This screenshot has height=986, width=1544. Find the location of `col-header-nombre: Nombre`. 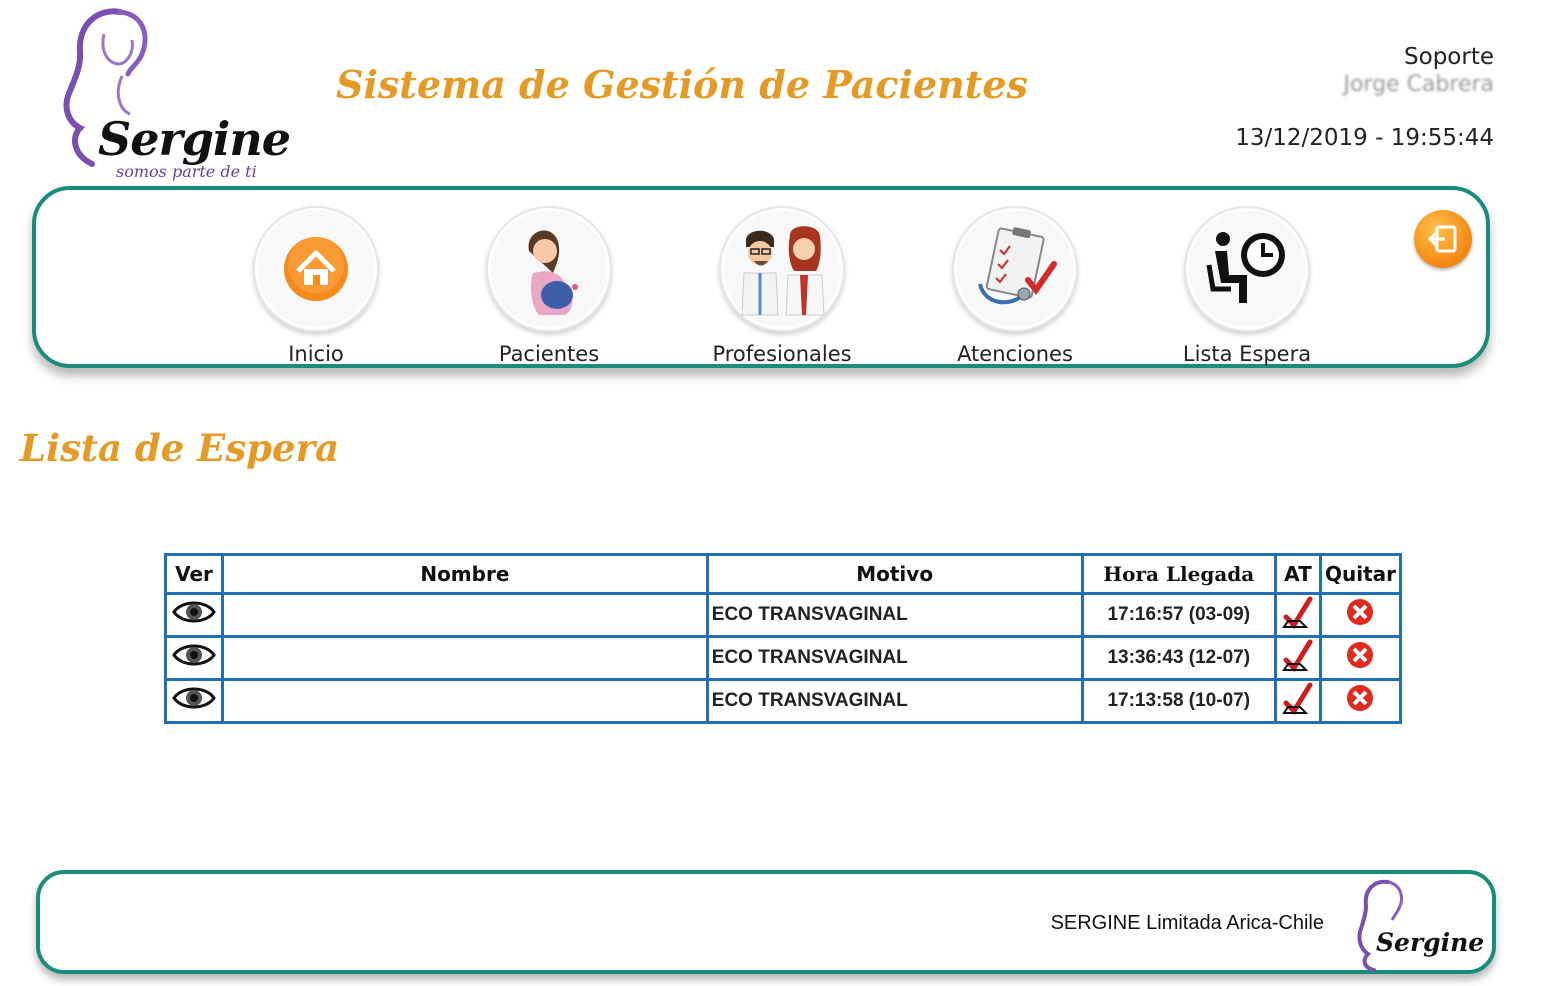

col-header-nombre: Nombre is located at coordinates (464, 574).